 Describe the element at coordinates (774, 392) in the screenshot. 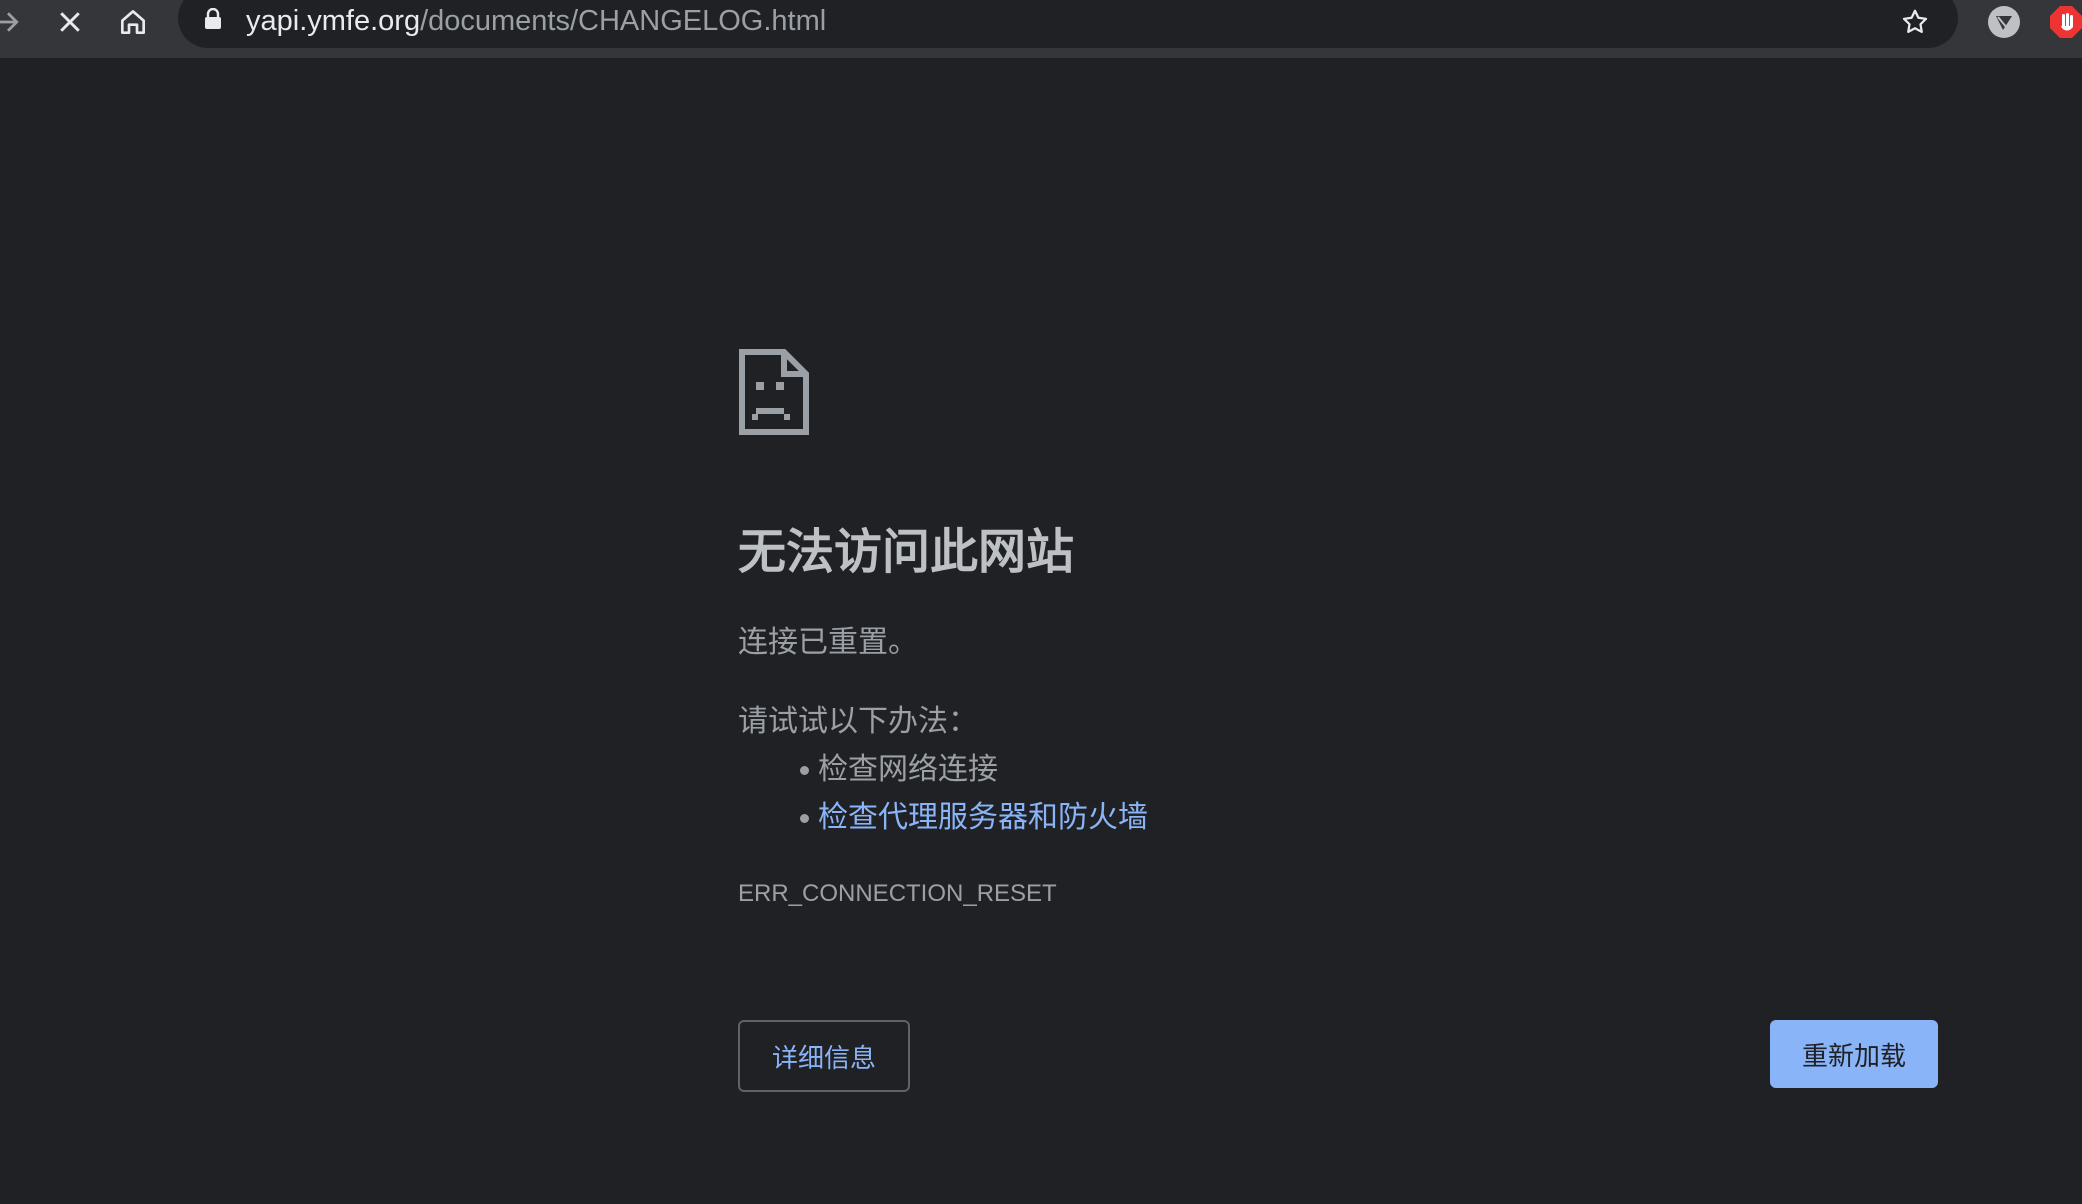

I see `sad-document-icon` at that location.